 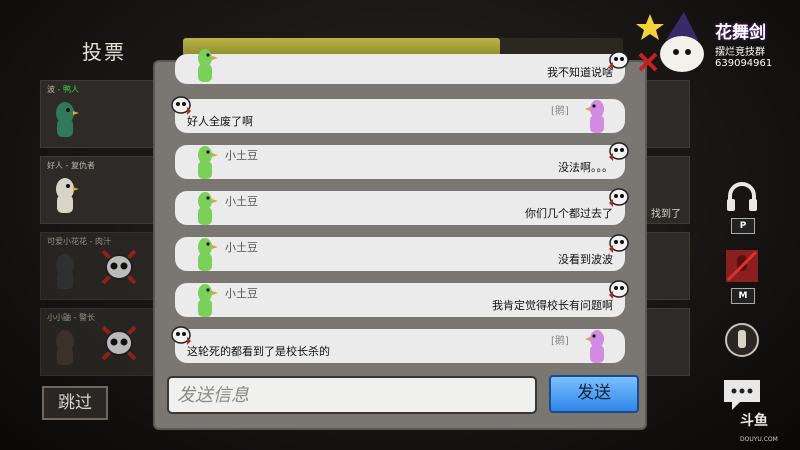 I want to click on vote-title: 投票, so click(x=104, y=52).